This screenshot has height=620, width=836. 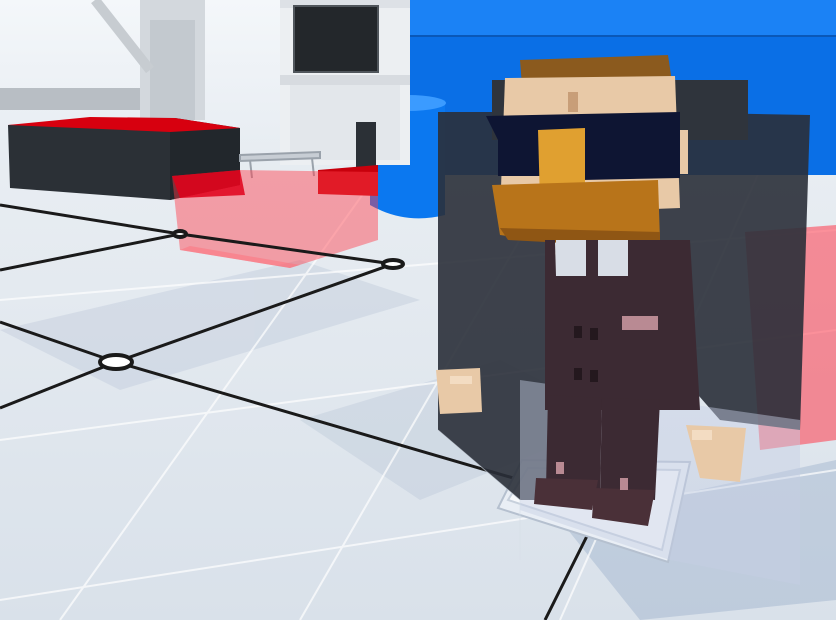 What do you see at coordinates (587, 152) in the screenshot?
I see `character-head` at bounding box center [587, 152].